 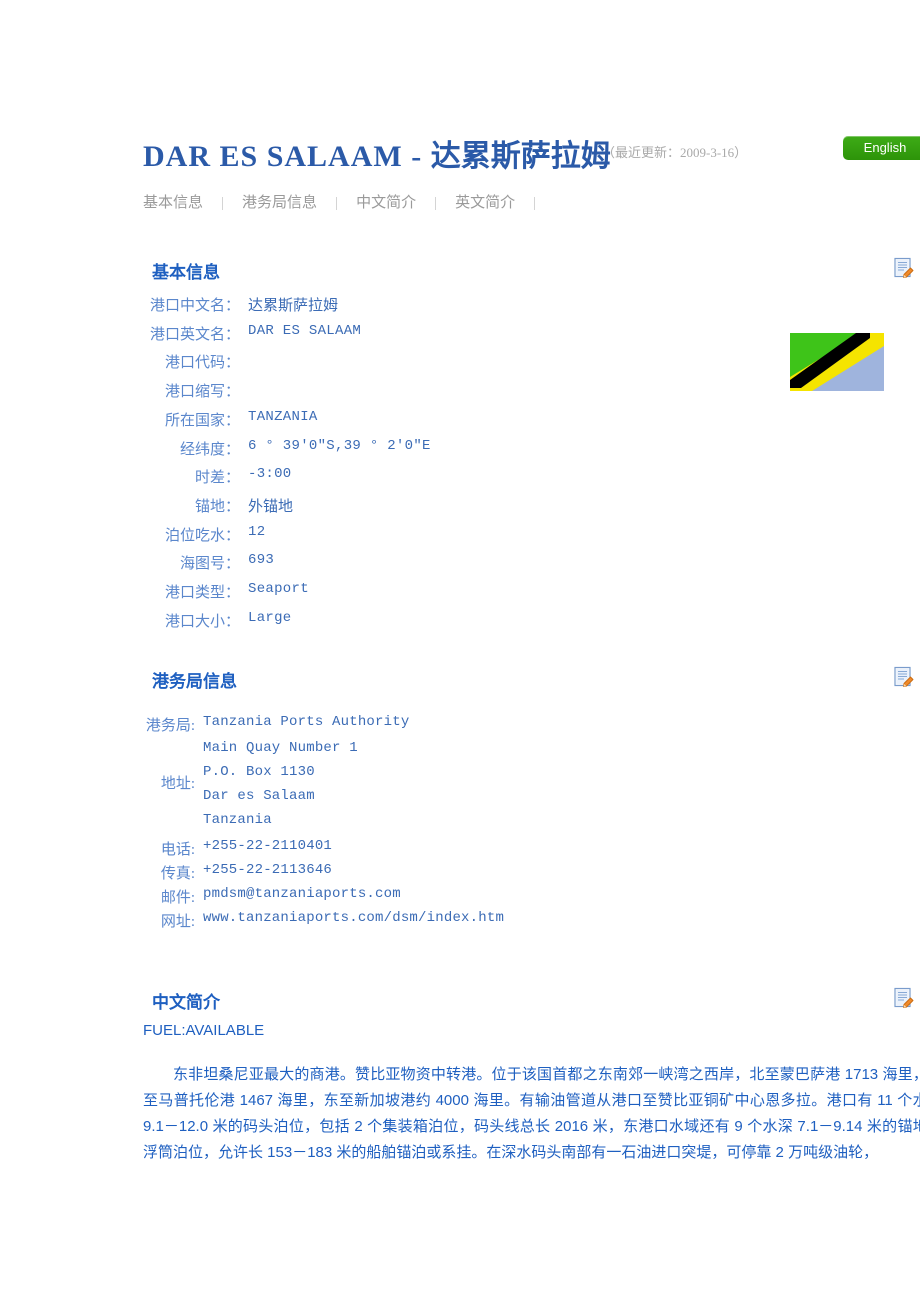 What do you see at coordinates (675, 152) in the screenshot?
I see `last-updated-text: （最近更新：2009-3-16）` at bounding box center [675, 152].